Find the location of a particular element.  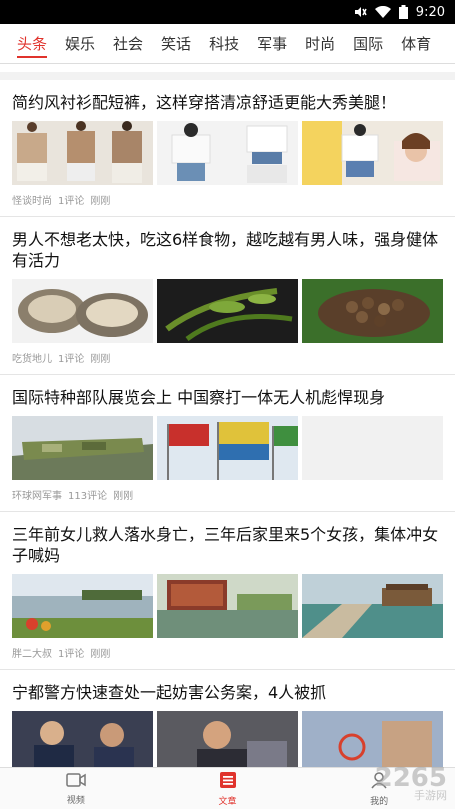

news-title: 三年前女儿救人落水身亡，三年后家里来5个女孩，集体冲女子喊妈 is located at coordinates (227, 545).